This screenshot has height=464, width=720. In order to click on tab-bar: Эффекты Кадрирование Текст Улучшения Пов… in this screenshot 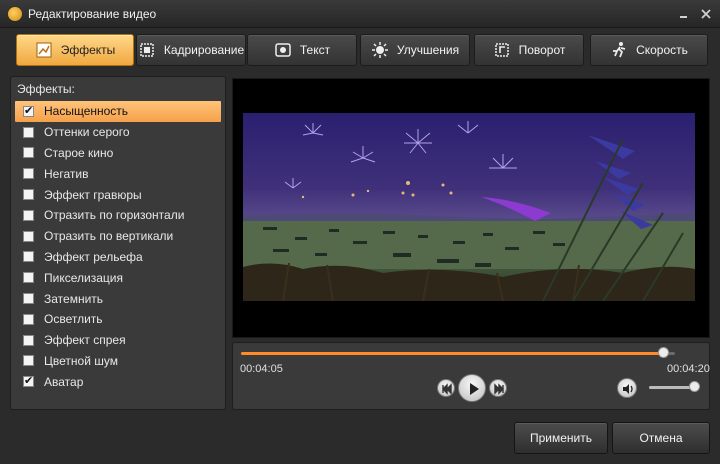, I will do `click(360, 50)`.